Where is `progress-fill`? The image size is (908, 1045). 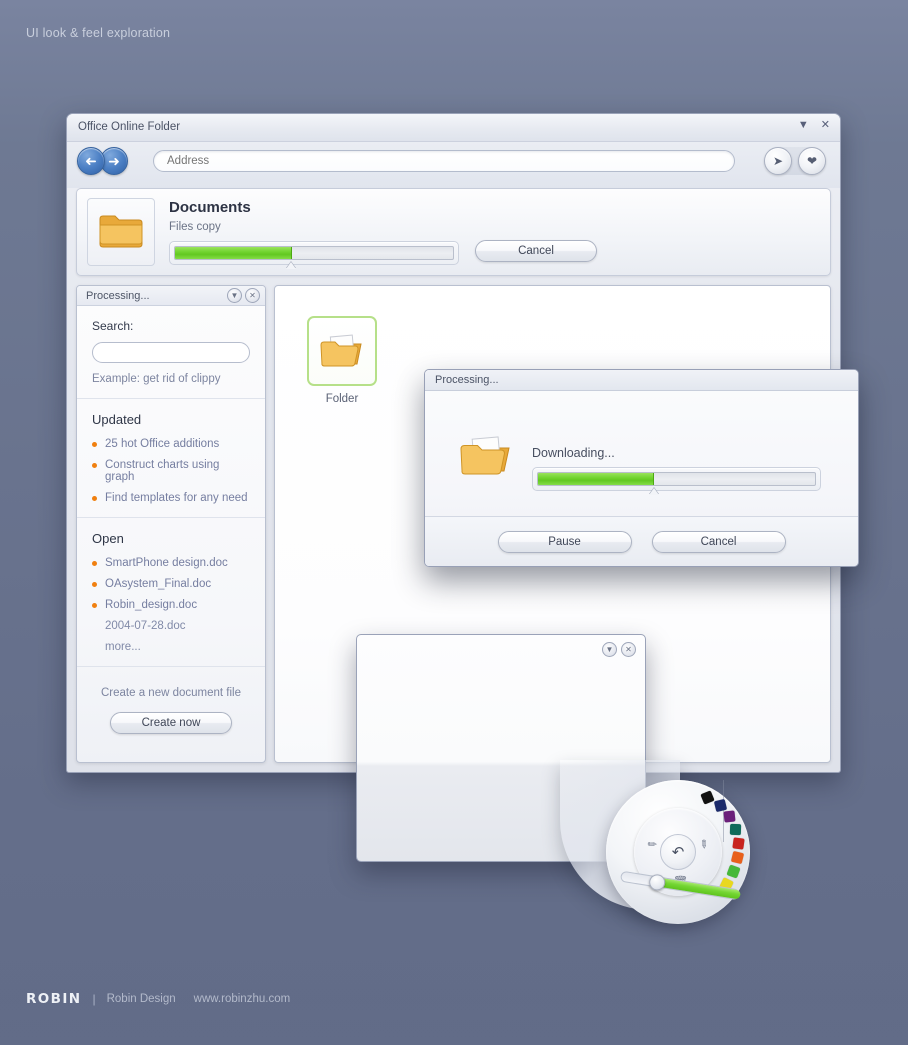
progress-fill is located at coordinates (233, 253).